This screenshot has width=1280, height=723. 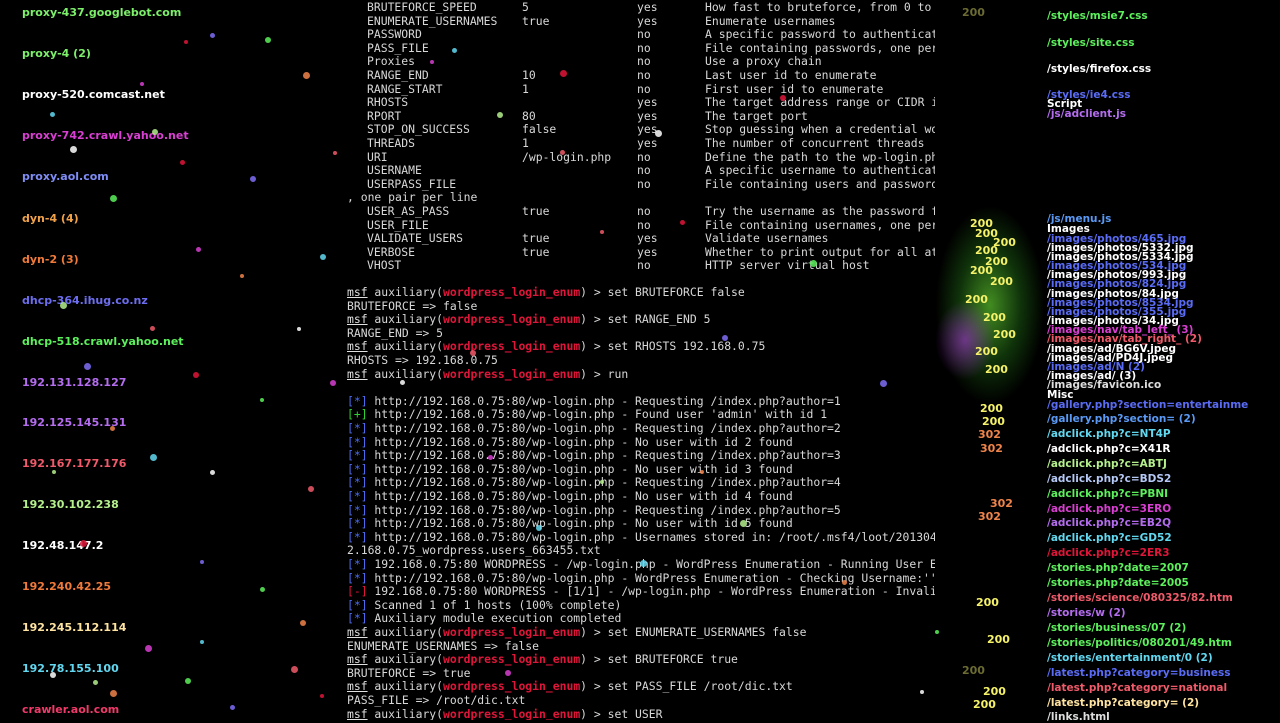 What do you see at coordinates (1130, 658) in the screenshot?
I see `request-path: /stories/entertainment/0 (2)` at bounding box center [1130, 658].